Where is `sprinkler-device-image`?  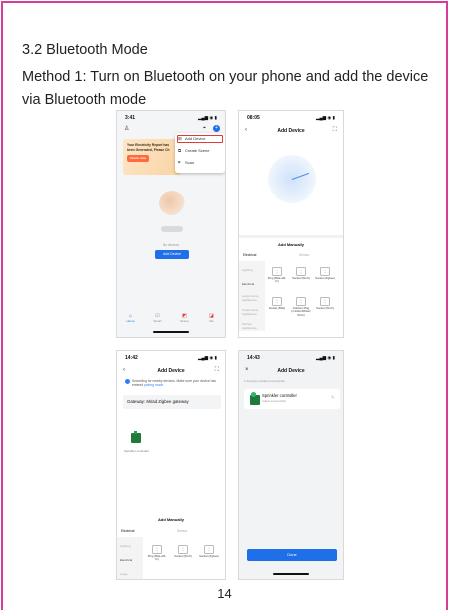 sprinkler-device-image is located at coordinates (136, 437).